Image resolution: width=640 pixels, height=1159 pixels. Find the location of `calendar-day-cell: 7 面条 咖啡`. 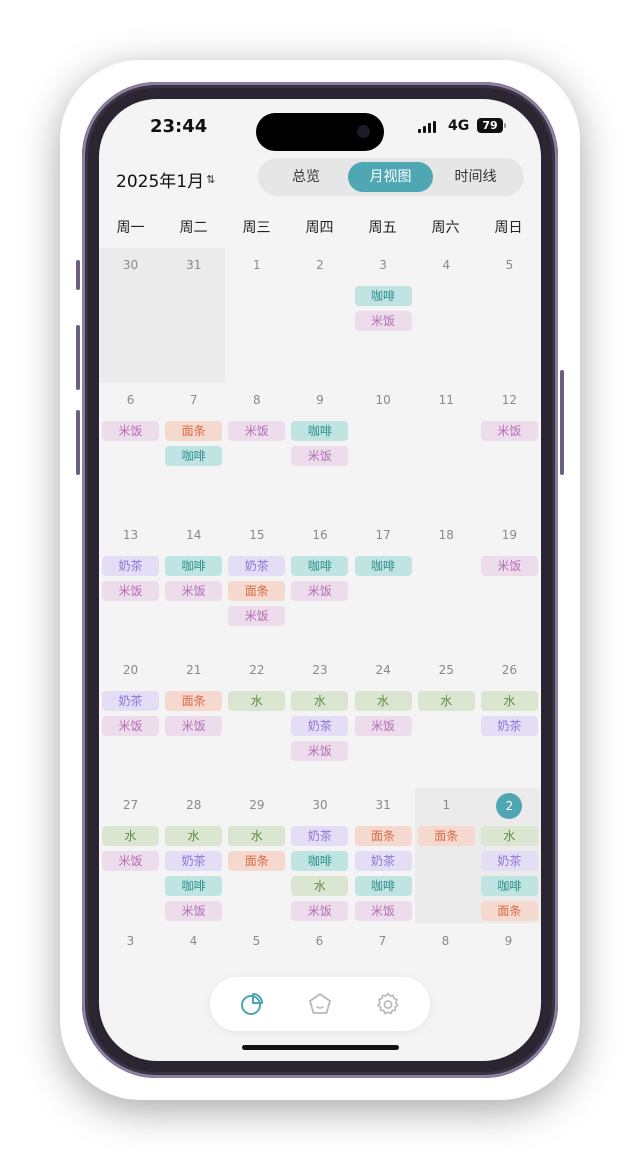

calendar-day-cell: 7 面条 咖啡 is located at coordinates (193, 450).